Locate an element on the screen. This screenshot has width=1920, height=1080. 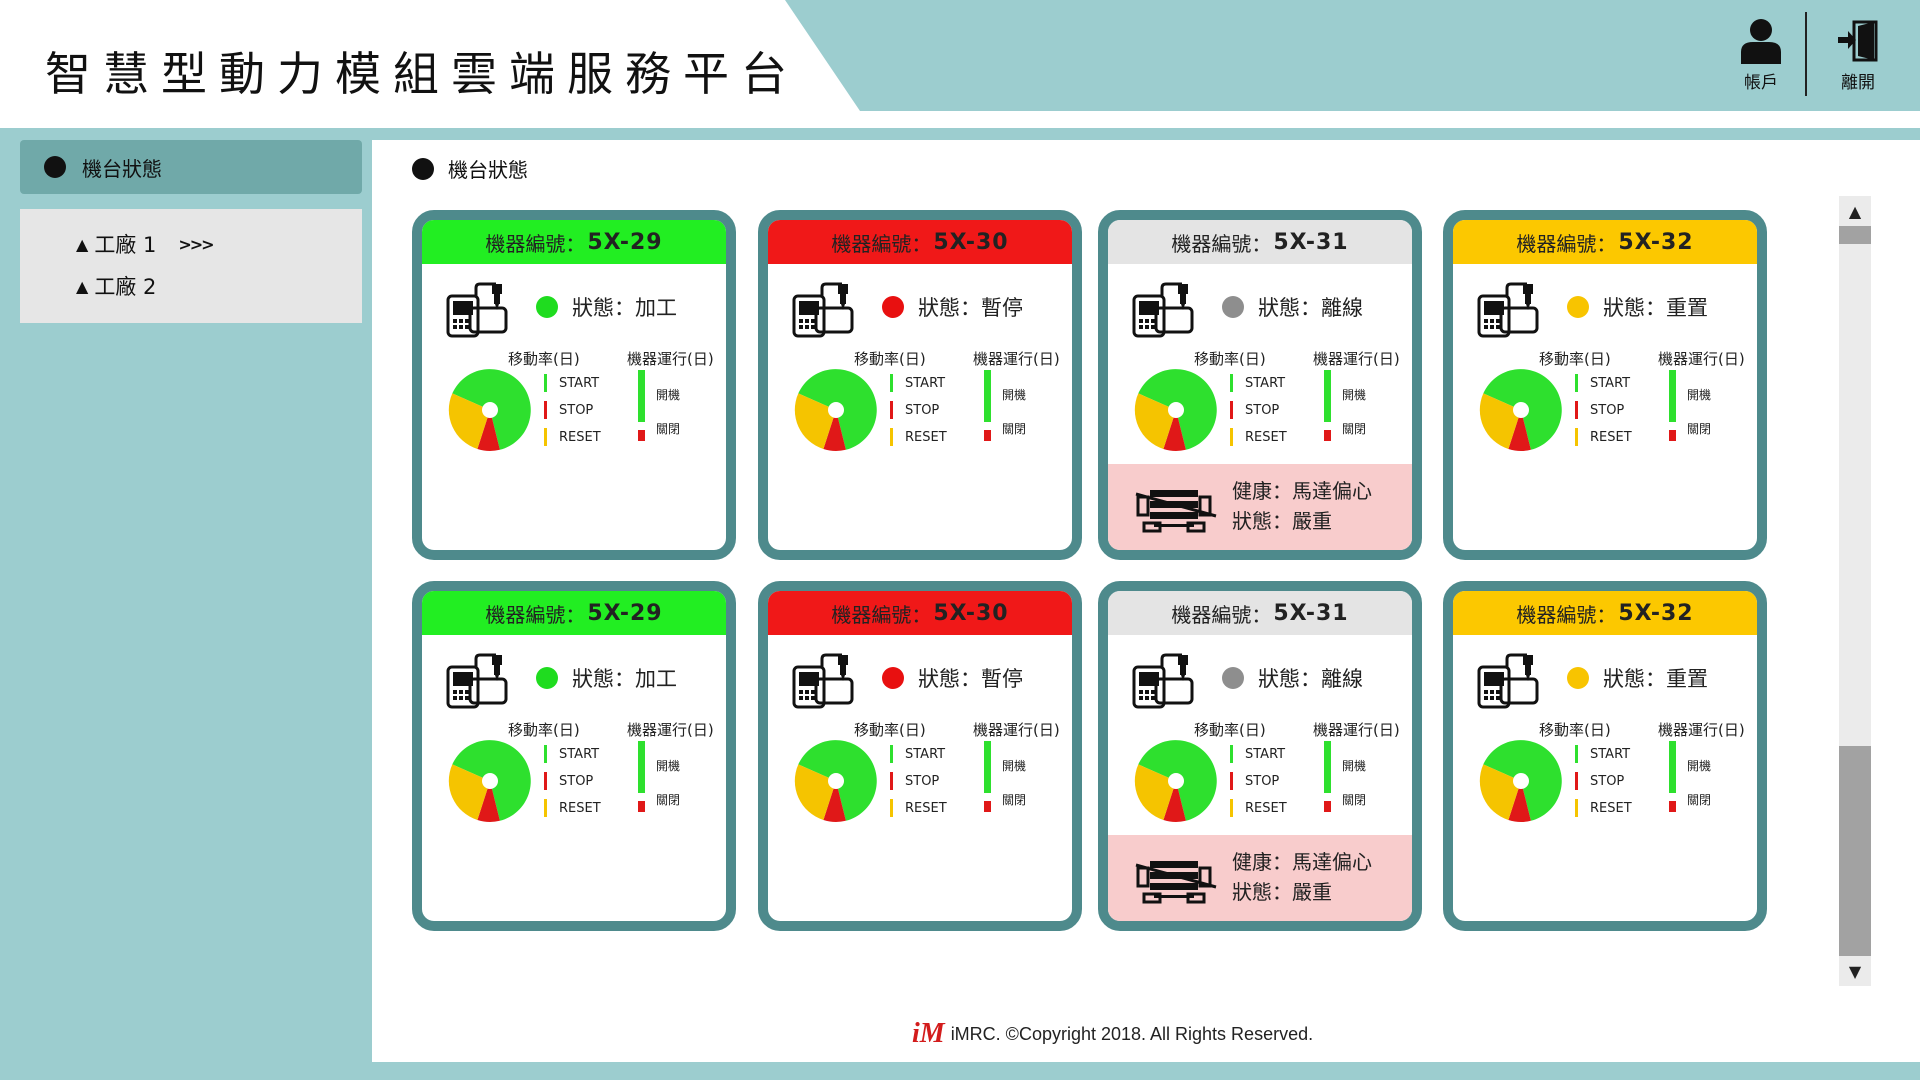
app-title: 智慧型動力模組雲端服務平台 is located at coordinates (422, 74).